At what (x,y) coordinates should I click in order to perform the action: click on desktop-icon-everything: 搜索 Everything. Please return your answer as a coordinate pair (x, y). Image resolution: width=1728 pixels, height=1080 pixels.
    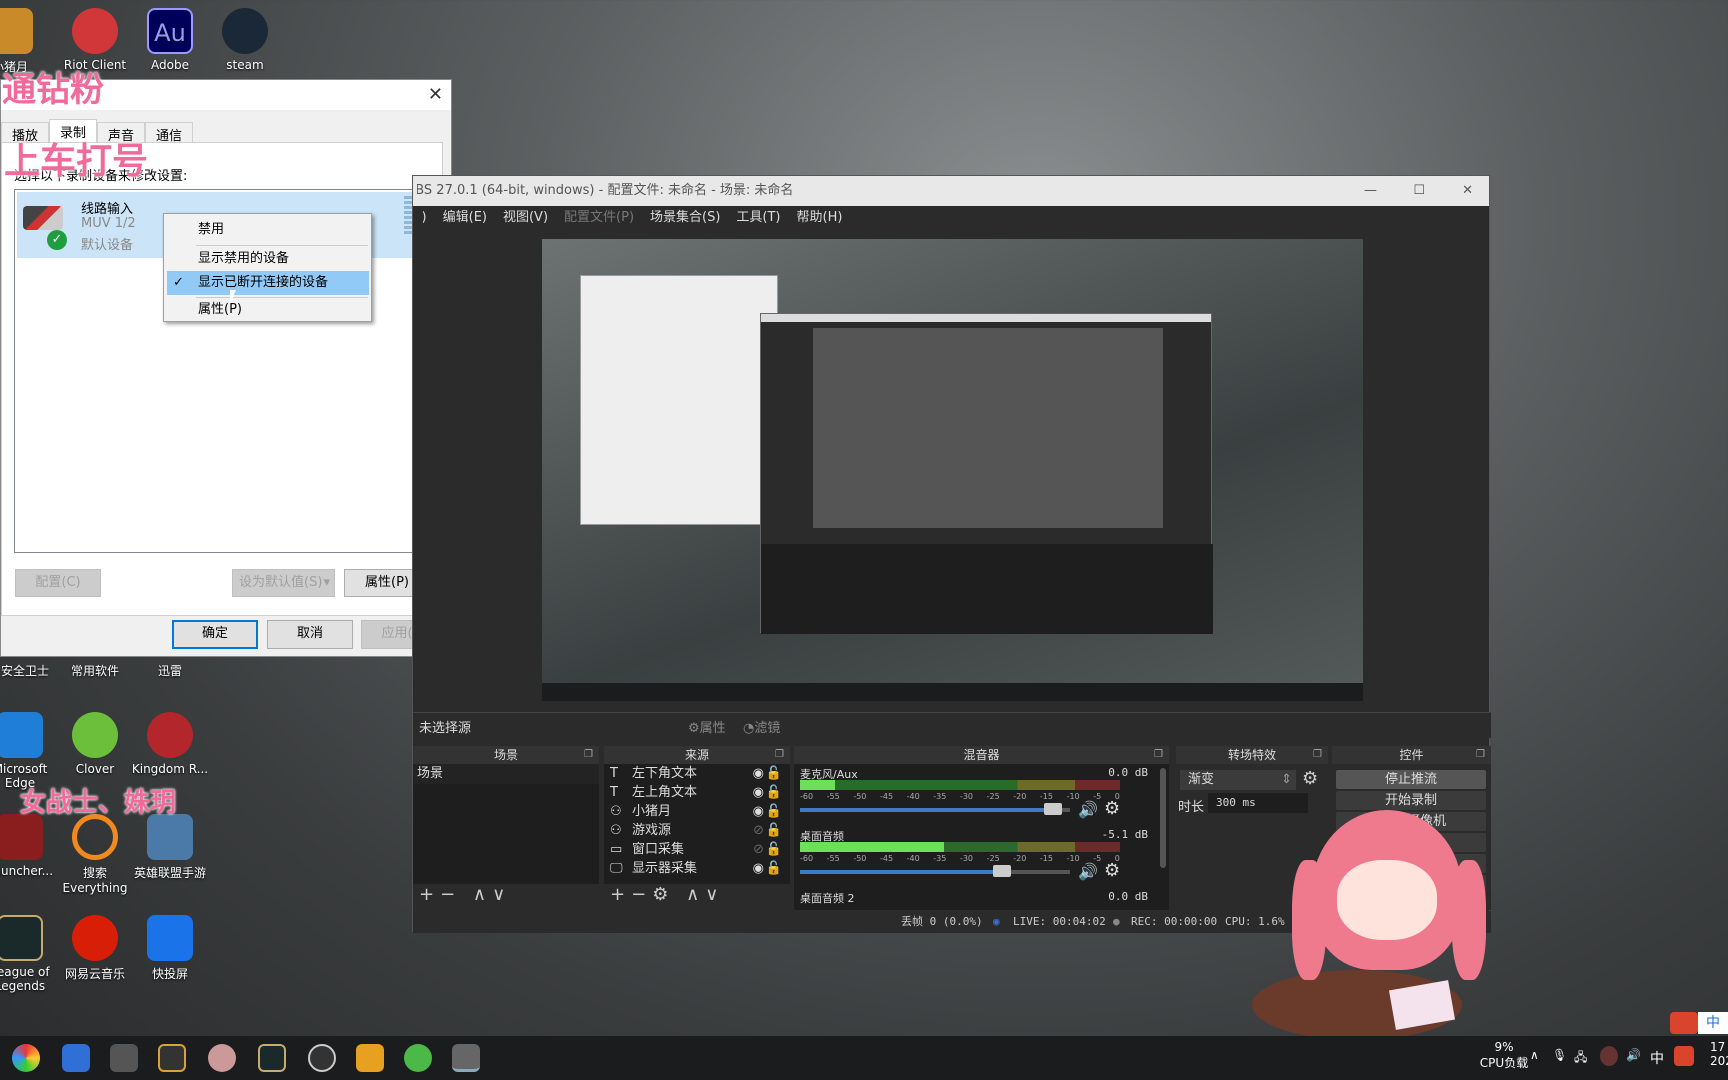
    Looking at the image, I should click on (95, 854).